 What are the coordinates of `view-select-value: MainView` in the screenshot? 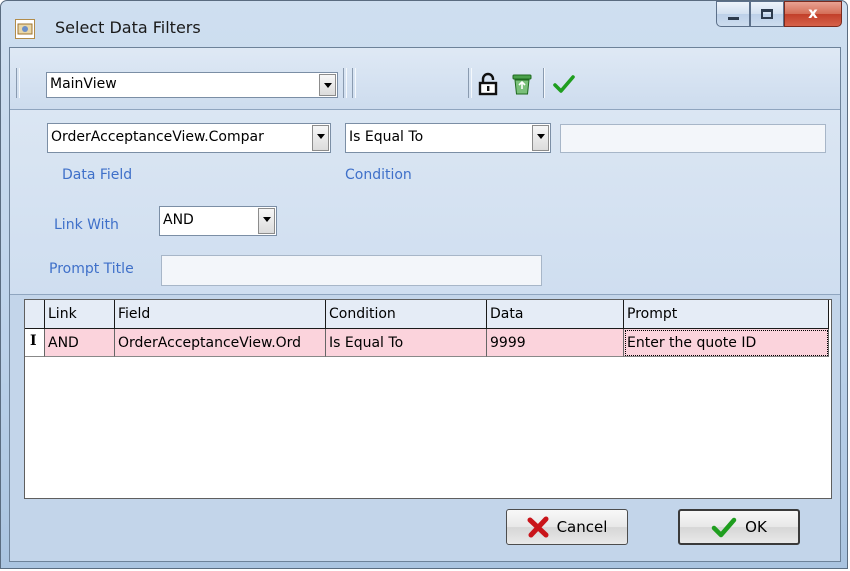 It's located at (83, 84).